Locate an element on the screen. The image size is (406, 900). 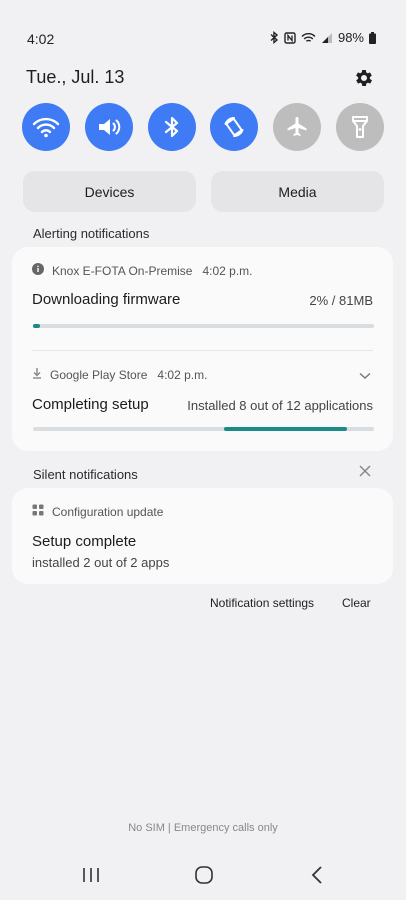
flashlight-toggle is located at coordinates (359, 127).